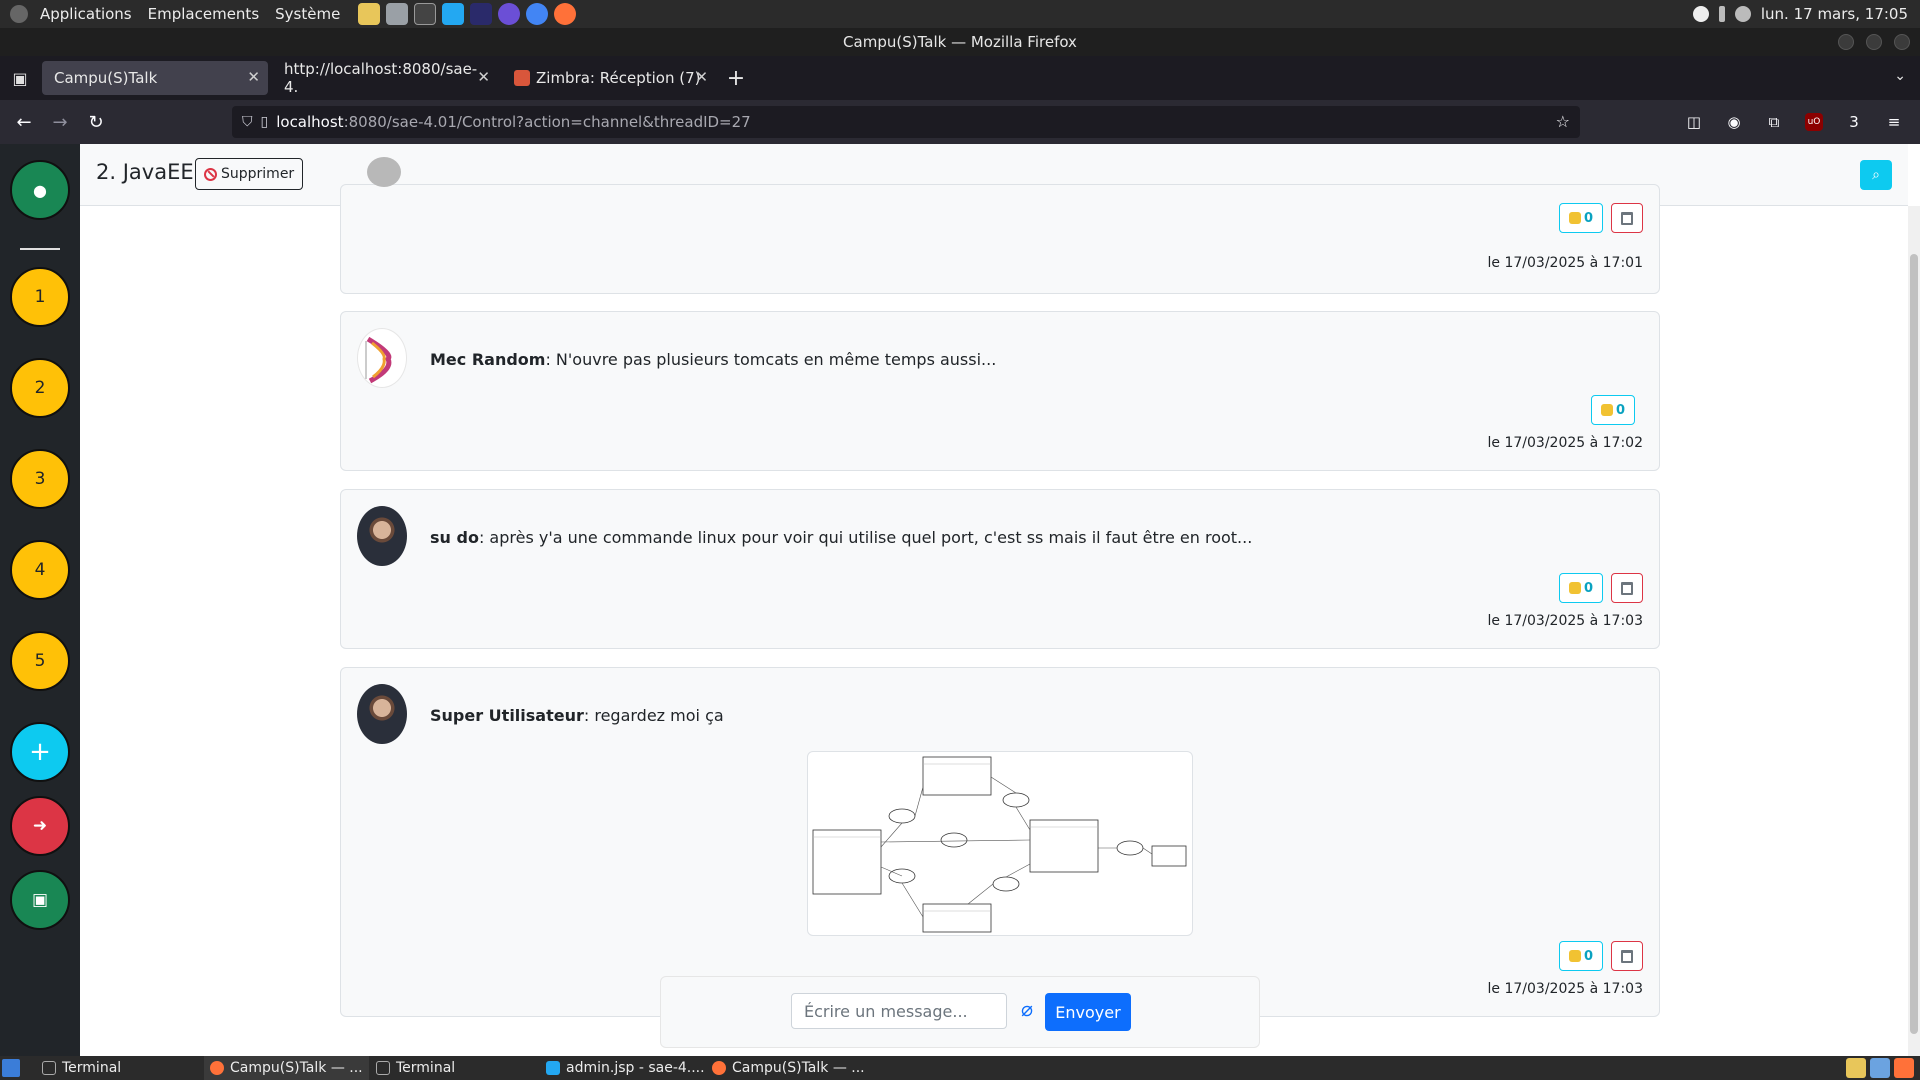  What do you see at coordinates (1563, 121) in the screenshot?
I see `bookmark-star-icon: ☆` at bounding box center [1563, 121].